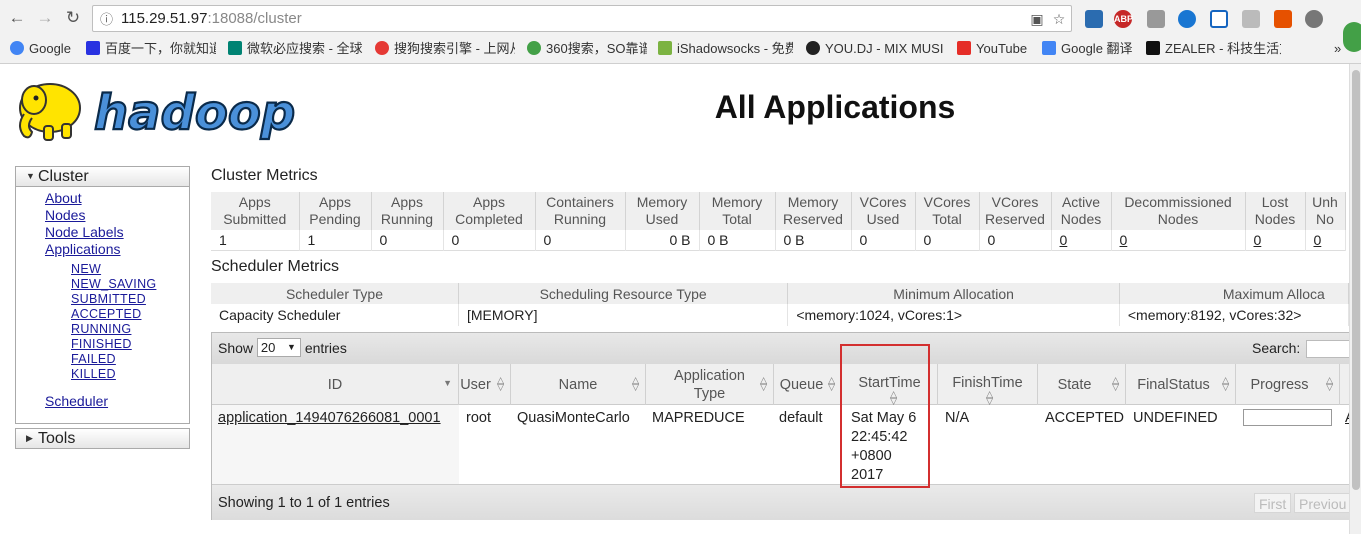 This screenshot has width=1361, height=534. Describe the element at coordinates (151, 49) in the screenshot. I see `bookmark-baidu: 百度一下，你就知道` at that location.